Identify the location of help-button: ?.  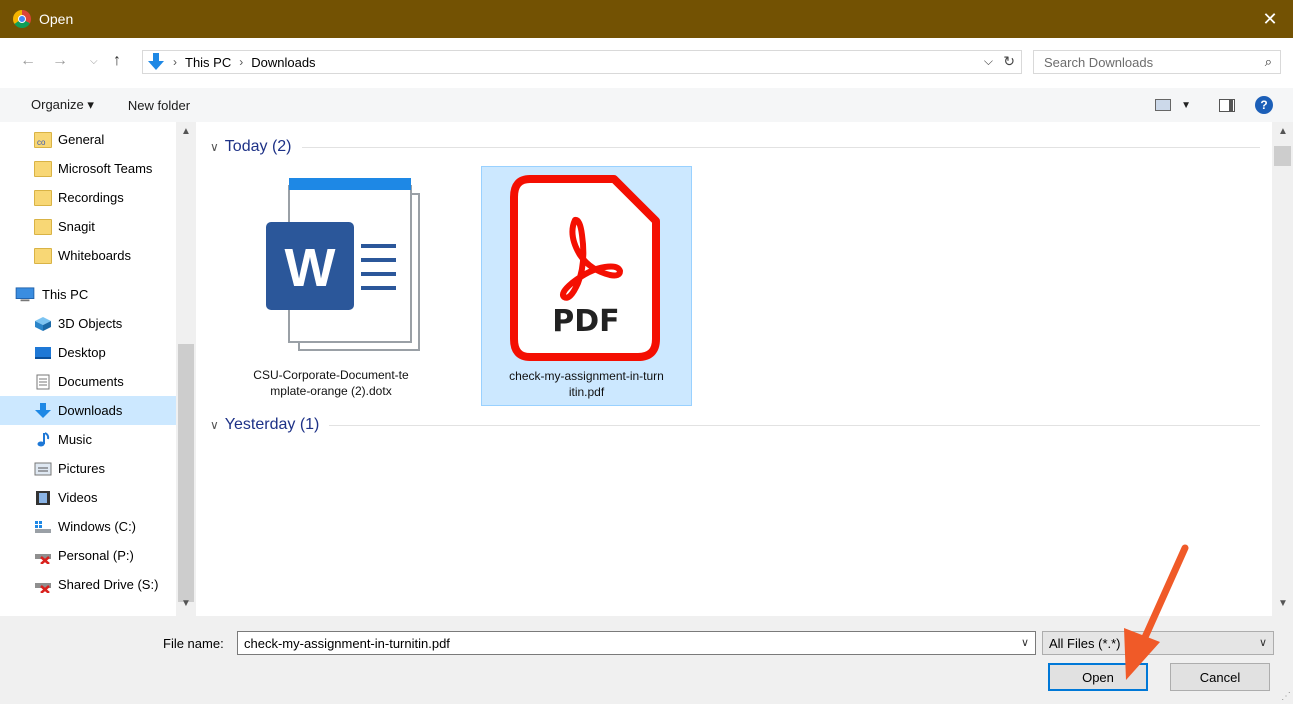
(1264, 105).